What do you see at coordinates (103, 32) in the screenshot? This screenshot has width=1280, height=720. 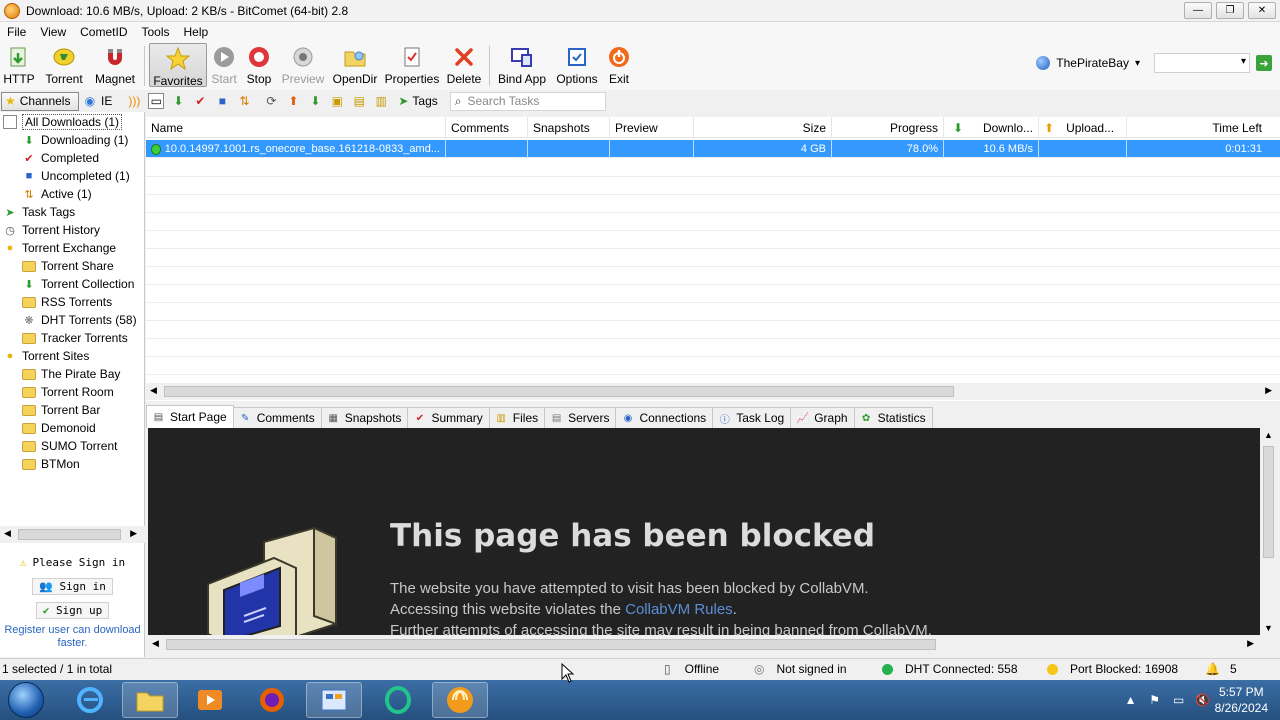 I see `menu-cometid: CometID` at bounding box center [103, 32].